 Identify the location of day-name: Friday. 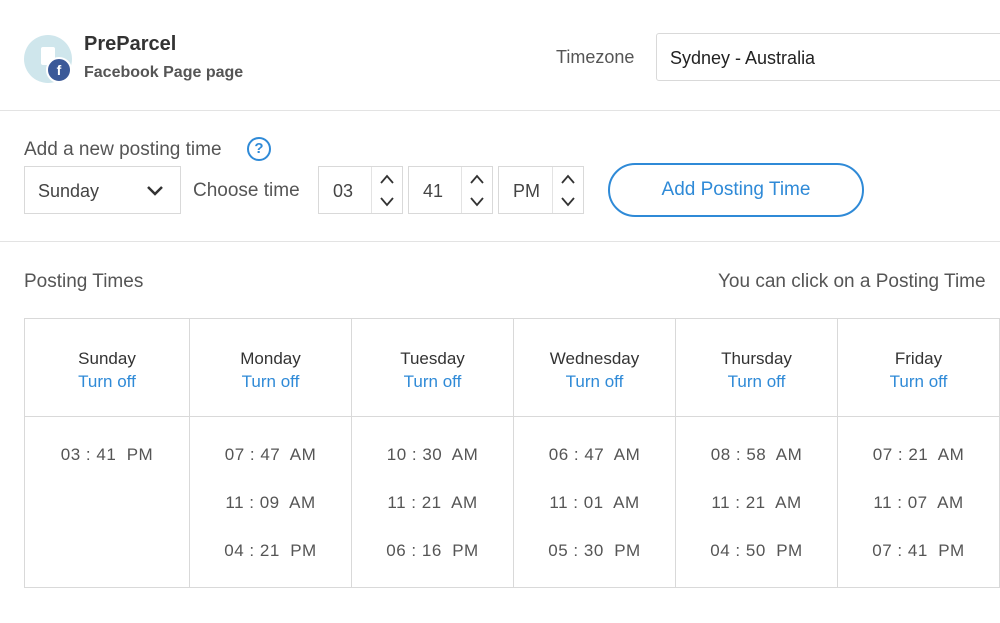
(918, 358).